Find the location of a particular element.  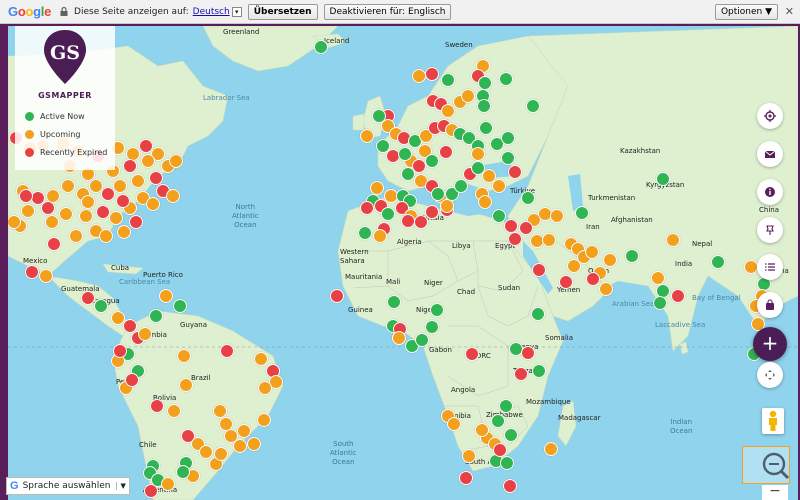

shop-button is located at coordinates (770, 305).